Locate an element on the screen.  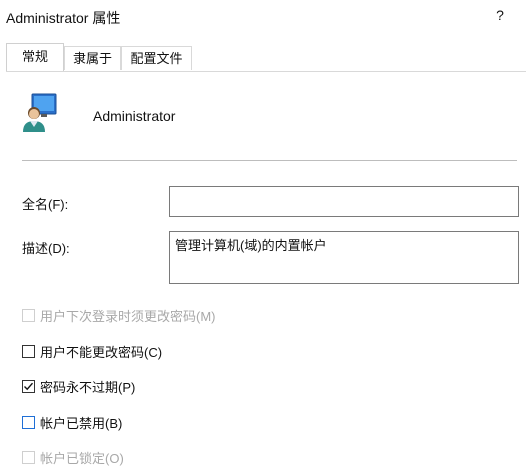
option-must-change-password: 用户下次登录时须更改密码(M) is located at coordinates (119, 315).